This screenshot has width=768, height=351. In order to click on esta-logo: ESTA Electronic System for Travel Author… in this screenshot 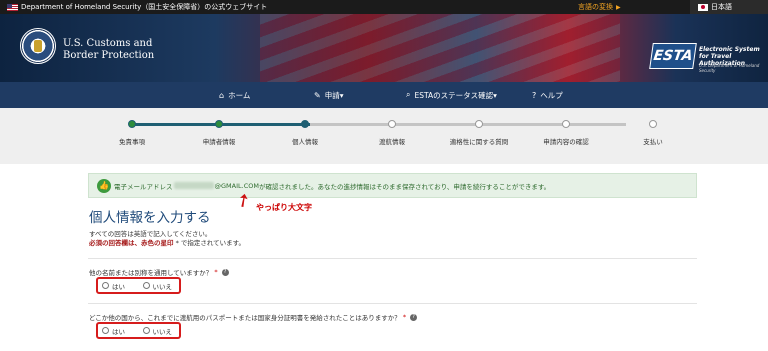, I will do `click(704, 60)`.